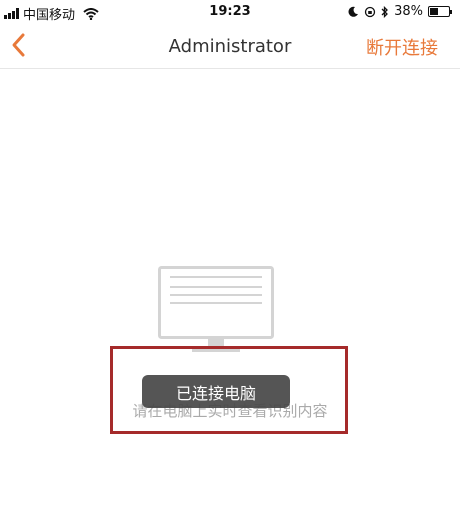  What do you see at coordinates (216, 391) in the screenshot?
I see `toast-message: 已连接电脑` at bounding box center [216, 391].